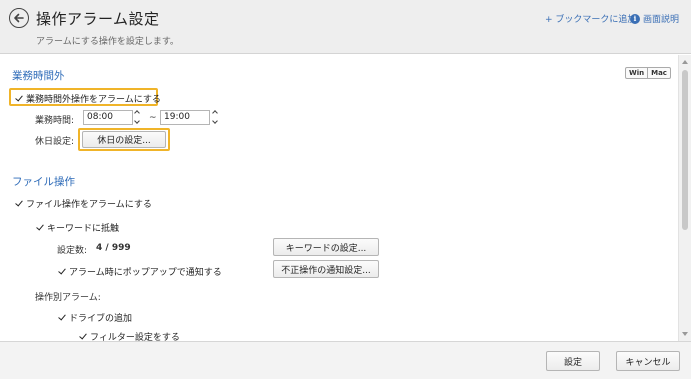 The height and width of the screenshot is (379, 691). I want to click on file-ops-section-title: ファイル操作, so click(43, 182).